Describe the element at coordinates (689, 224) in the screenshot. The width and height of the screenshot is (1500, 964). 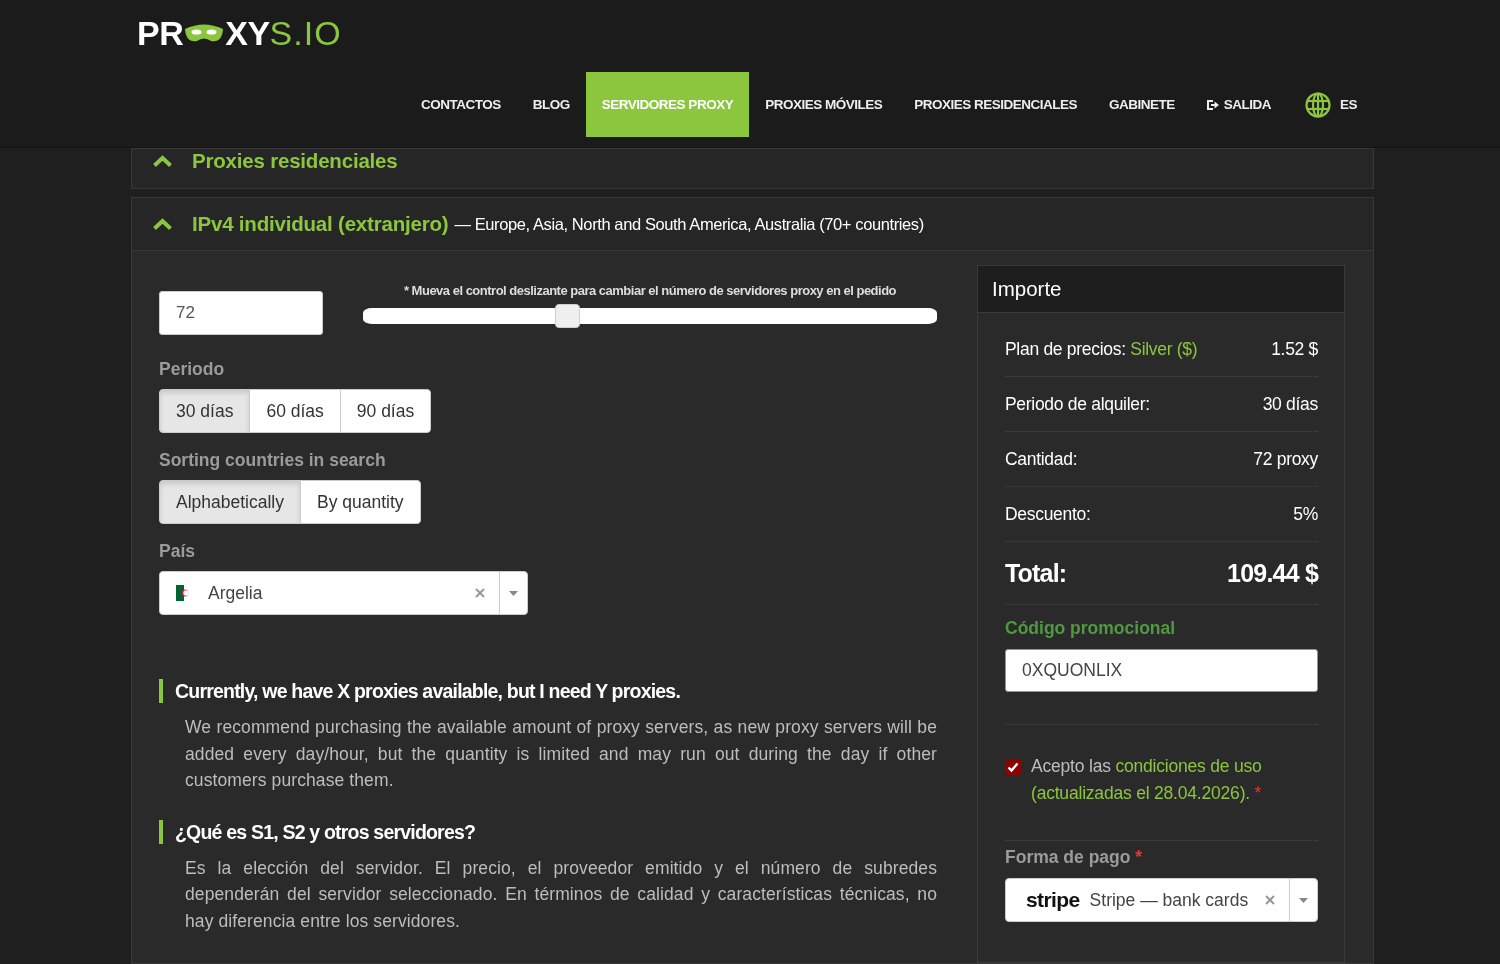
I see `section-subtitle: — Europe, Asia, North and South America, Australia (70+ countries)` at that location.